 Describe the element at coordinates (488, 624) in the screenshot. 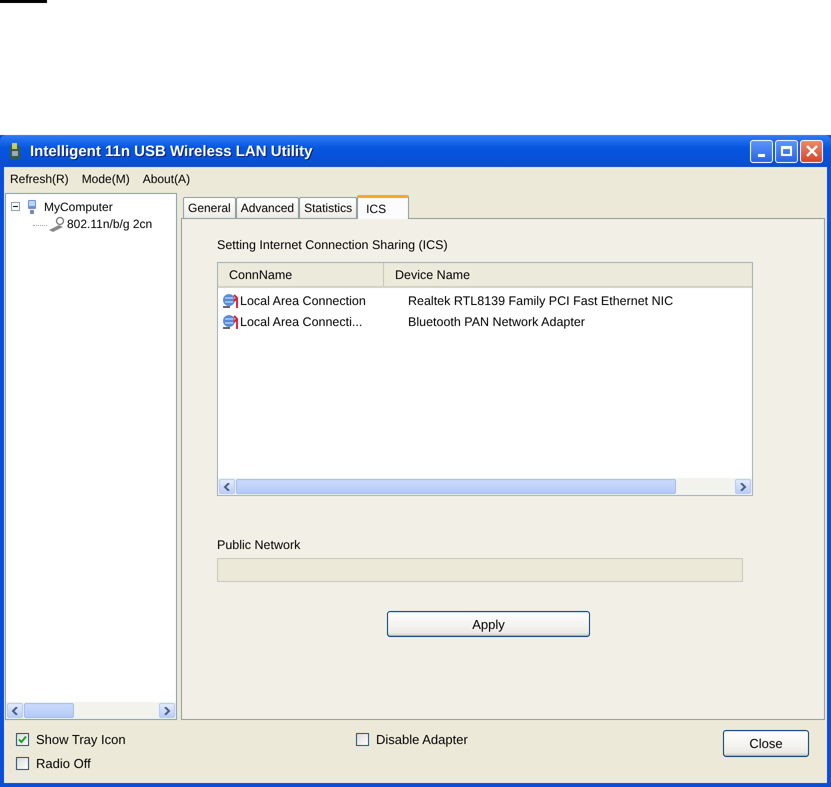

I see `apply-button: Apply` at that location.